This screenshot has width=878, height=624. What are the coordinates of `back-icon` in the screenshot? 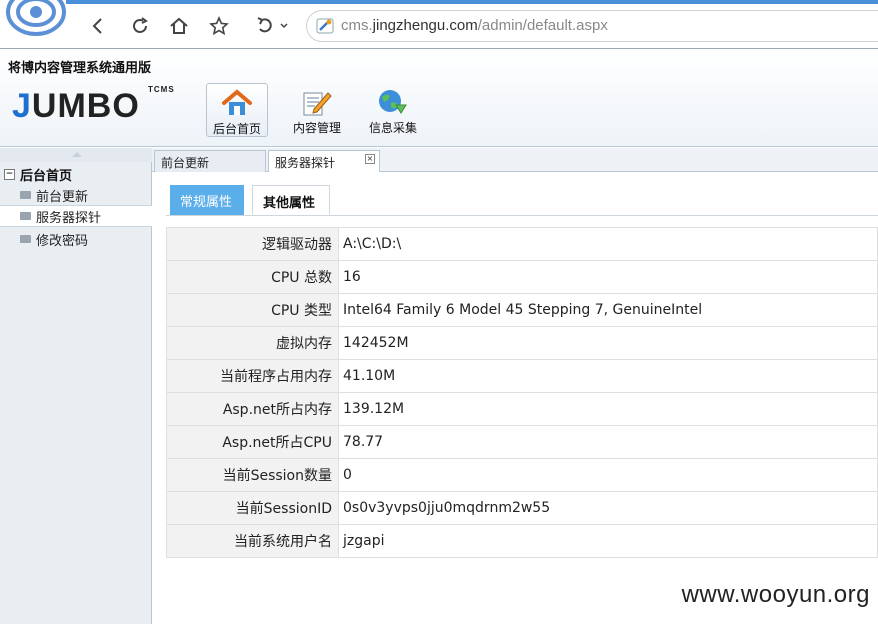 It's located at (98, 26).